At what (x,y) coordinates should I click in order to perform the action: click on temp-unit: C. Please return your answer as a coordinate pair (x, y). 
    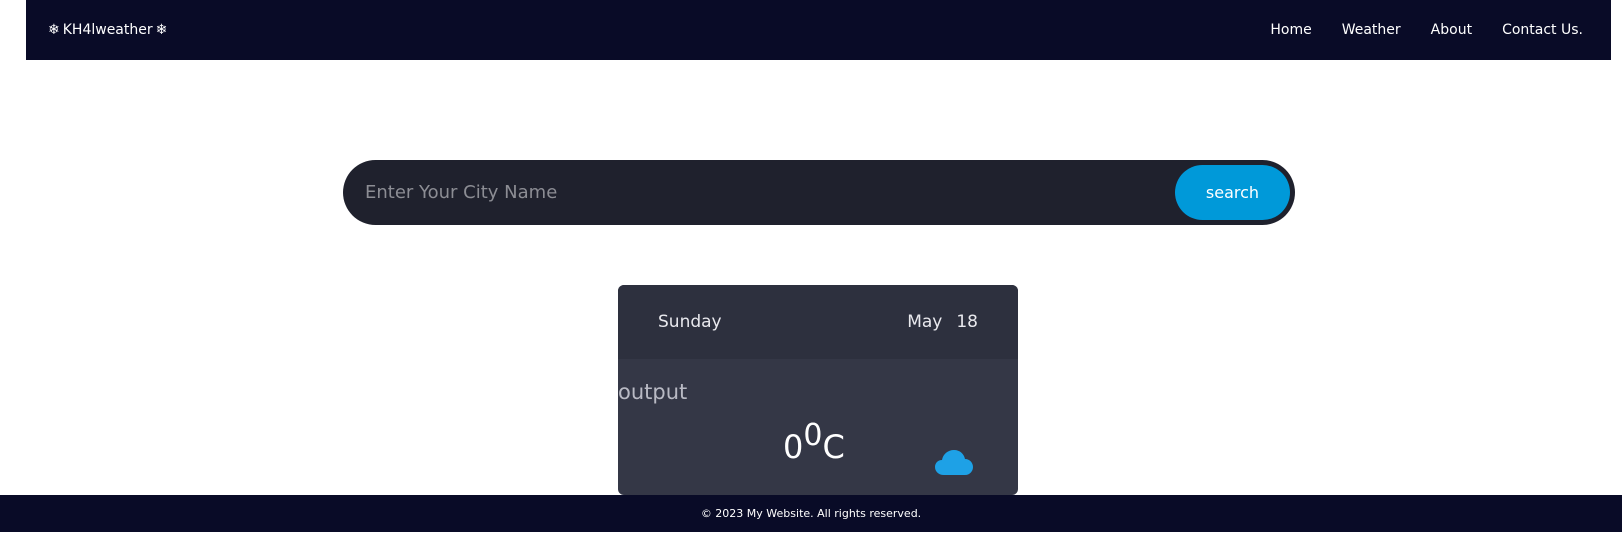
    Looking at the image, I should click on (833, 447).